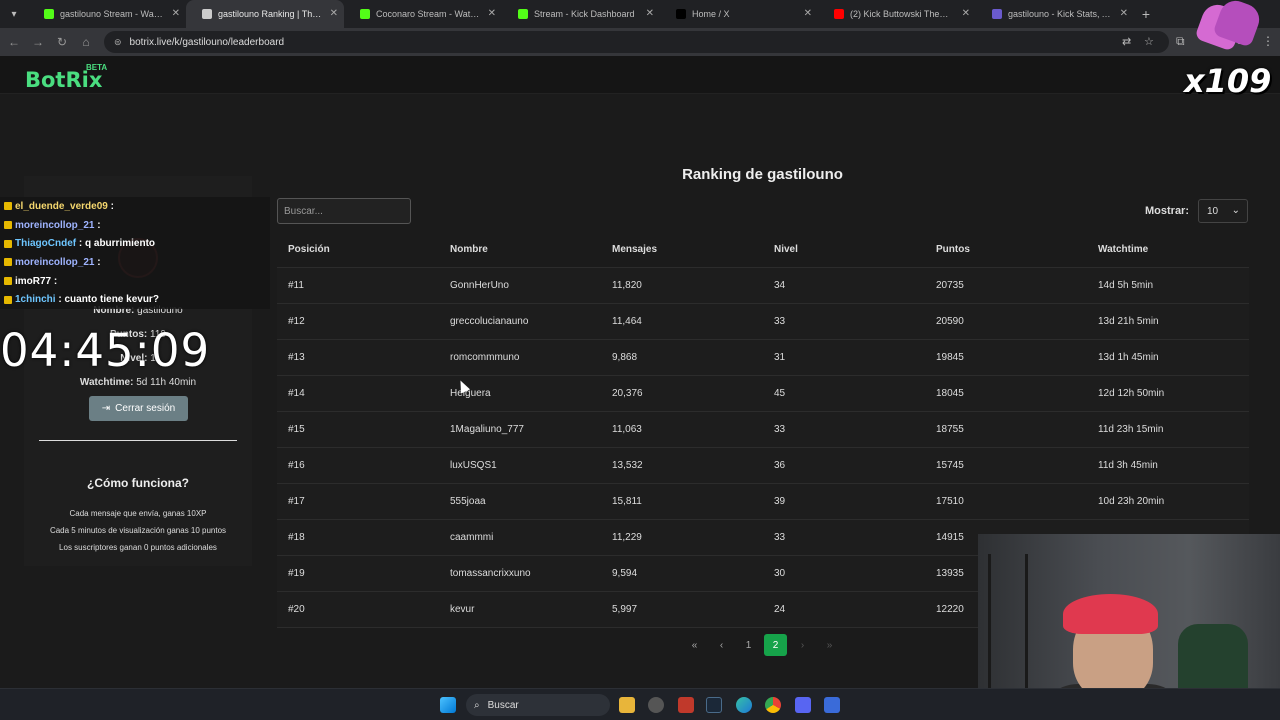 Image resolution: width=1280 pixels, height=720 pixels. I want to click on url-text: botrix.live/k/gastilouno/leaderboard, so click(207, 42).